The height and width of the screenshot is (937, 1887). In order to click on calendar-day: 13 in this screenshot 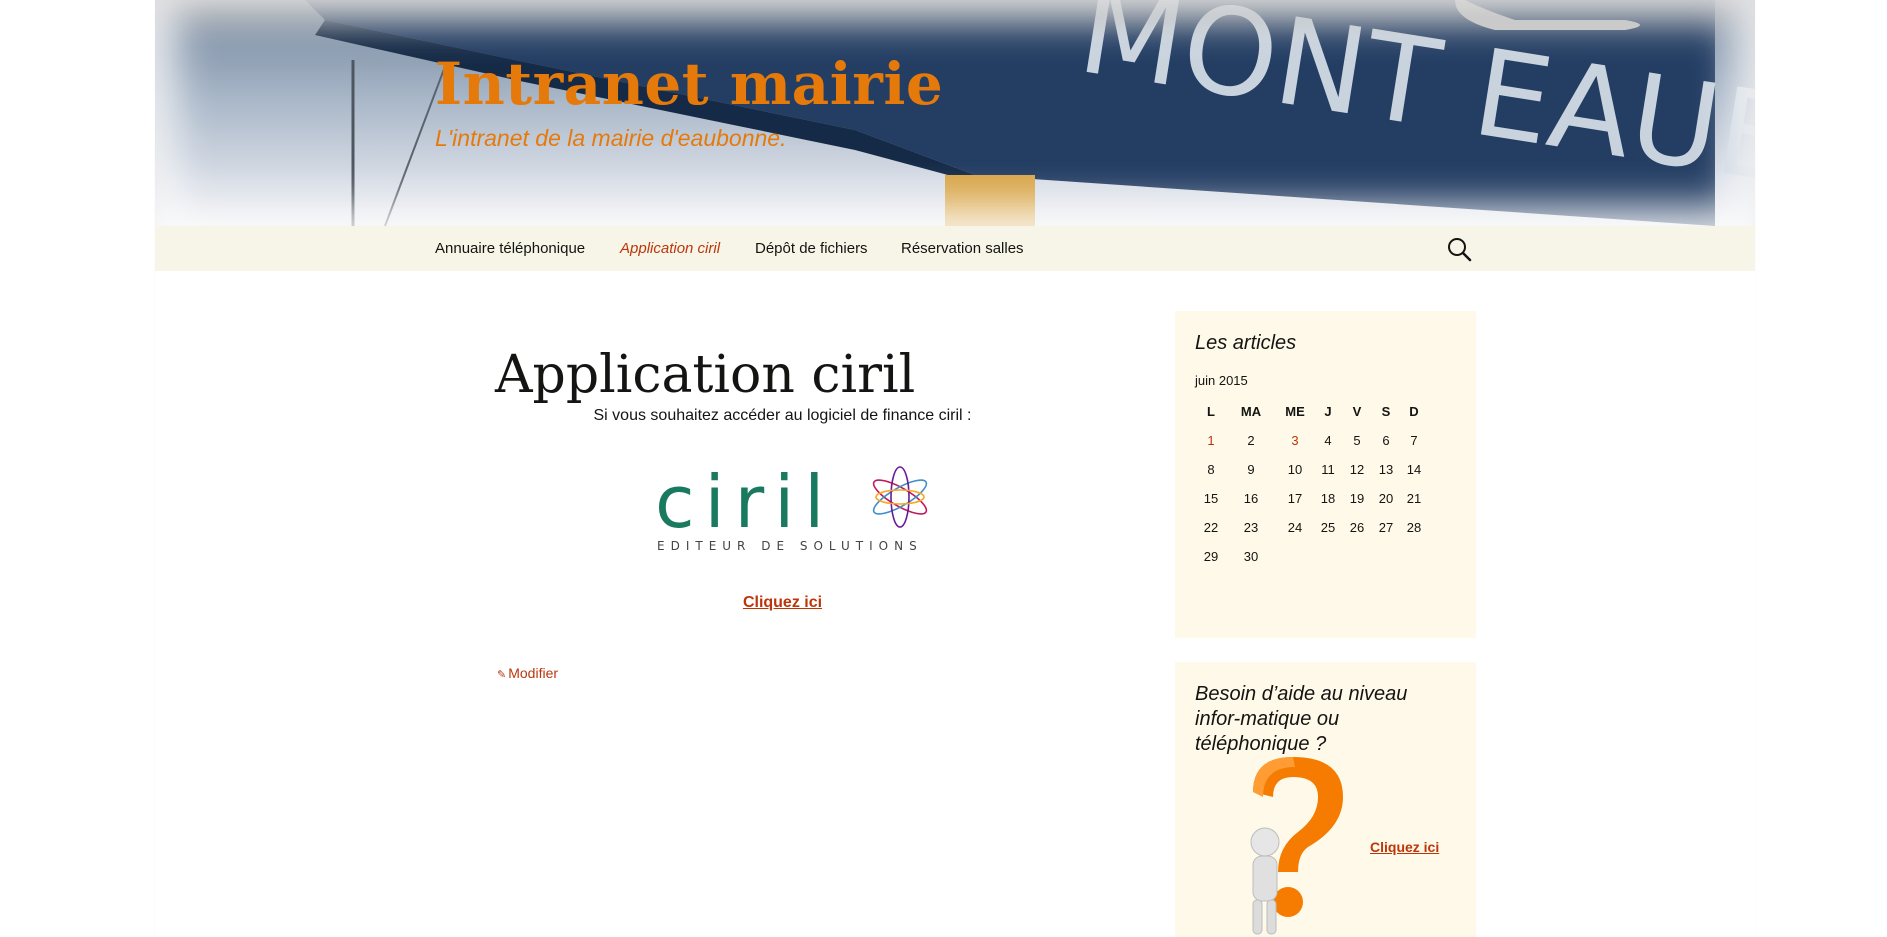, I will do `click(1386, 469)`.